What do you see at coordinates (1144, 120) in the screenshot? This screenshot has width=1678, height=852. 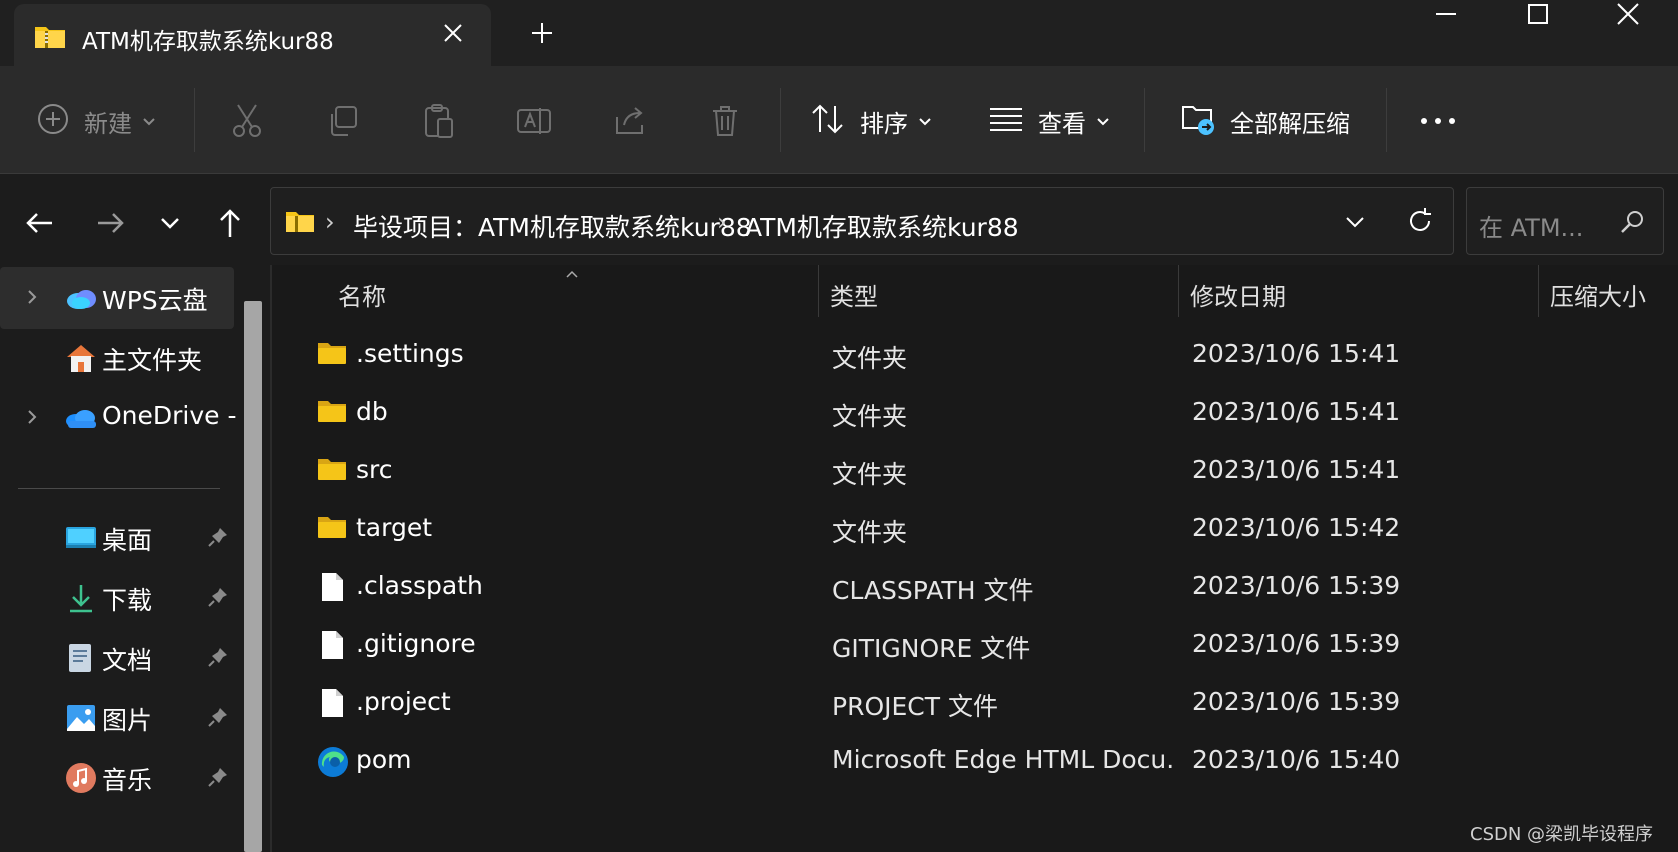 I see `toolbar-divider` at bounding box center [1144, 120].